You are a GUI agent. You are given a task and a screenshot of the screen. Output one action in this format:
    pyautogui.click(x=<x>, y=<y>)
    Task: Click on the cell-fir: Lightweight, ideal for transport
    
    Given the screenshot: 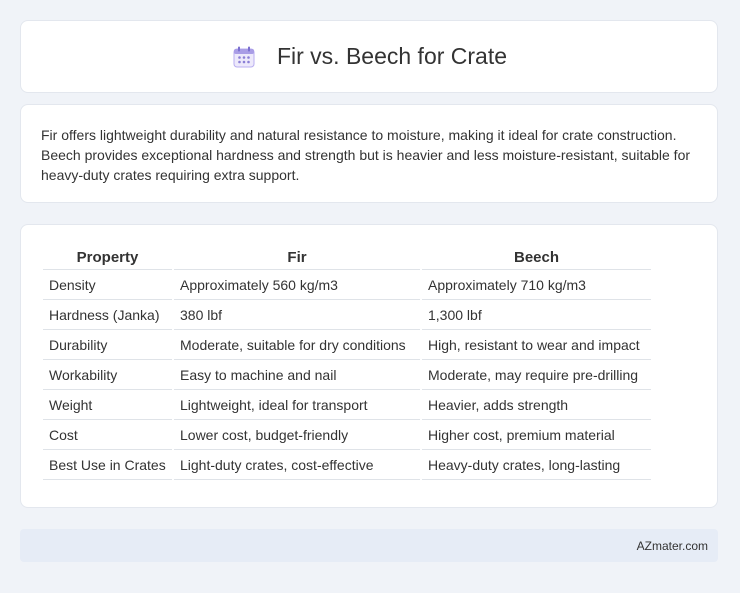 What is the action you would take?
    pyautogui.click(x=297, y=405)
    